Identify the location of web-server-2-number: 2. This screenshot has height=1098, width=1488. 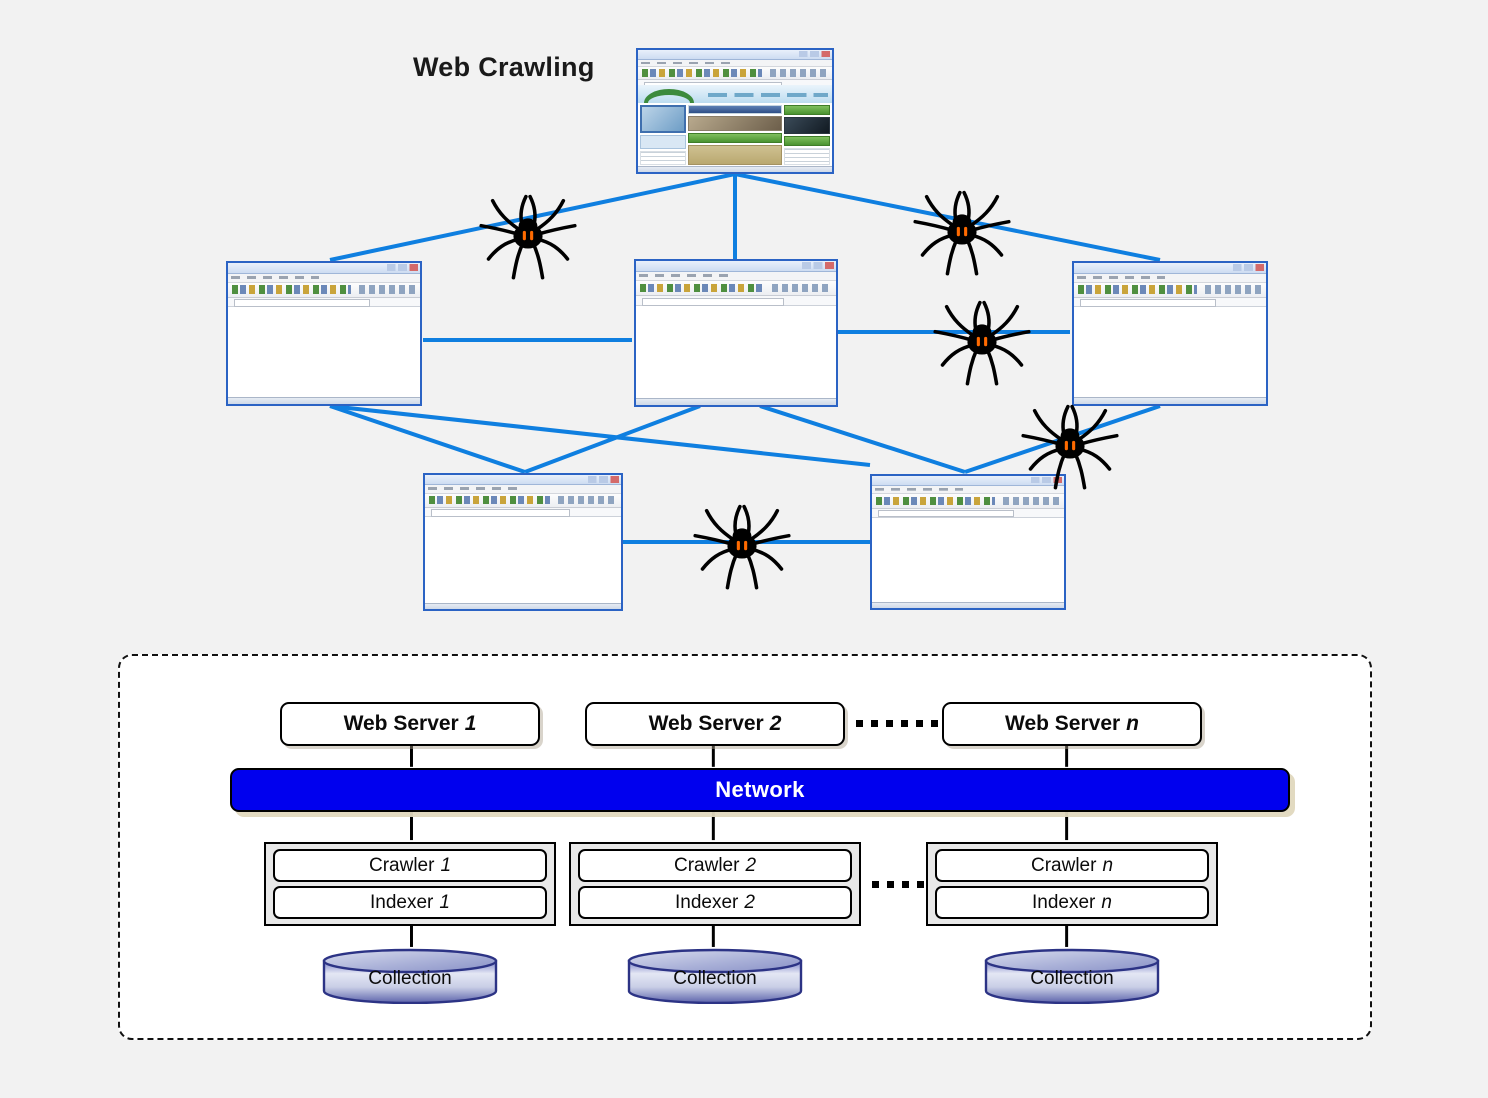
(775, 723).